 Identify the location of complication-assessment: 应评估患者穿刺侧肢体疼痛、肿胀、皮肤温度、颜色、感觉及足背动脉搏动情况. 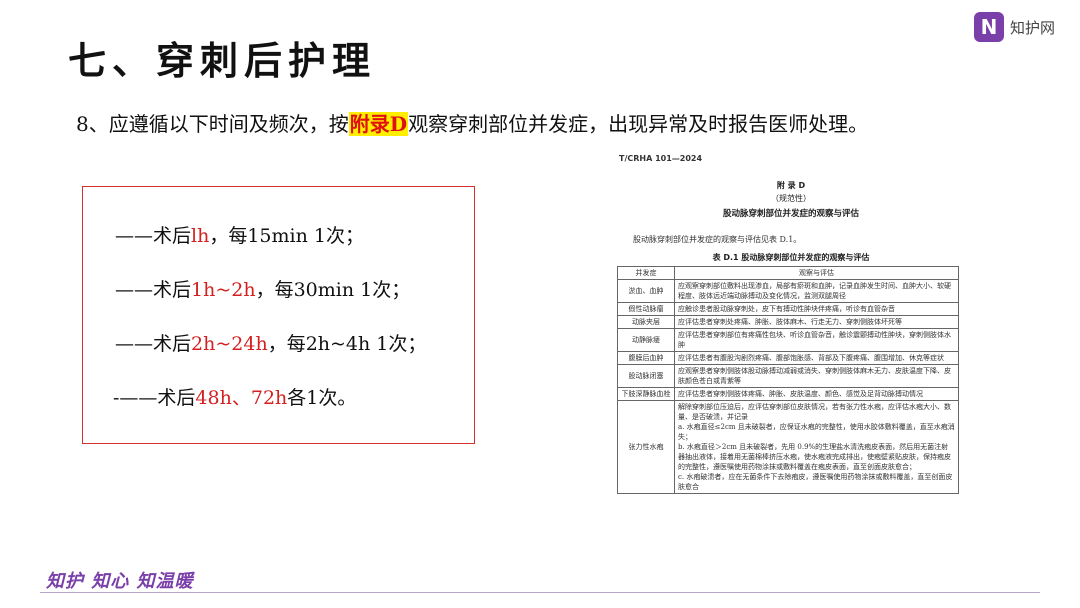
(816, 394).